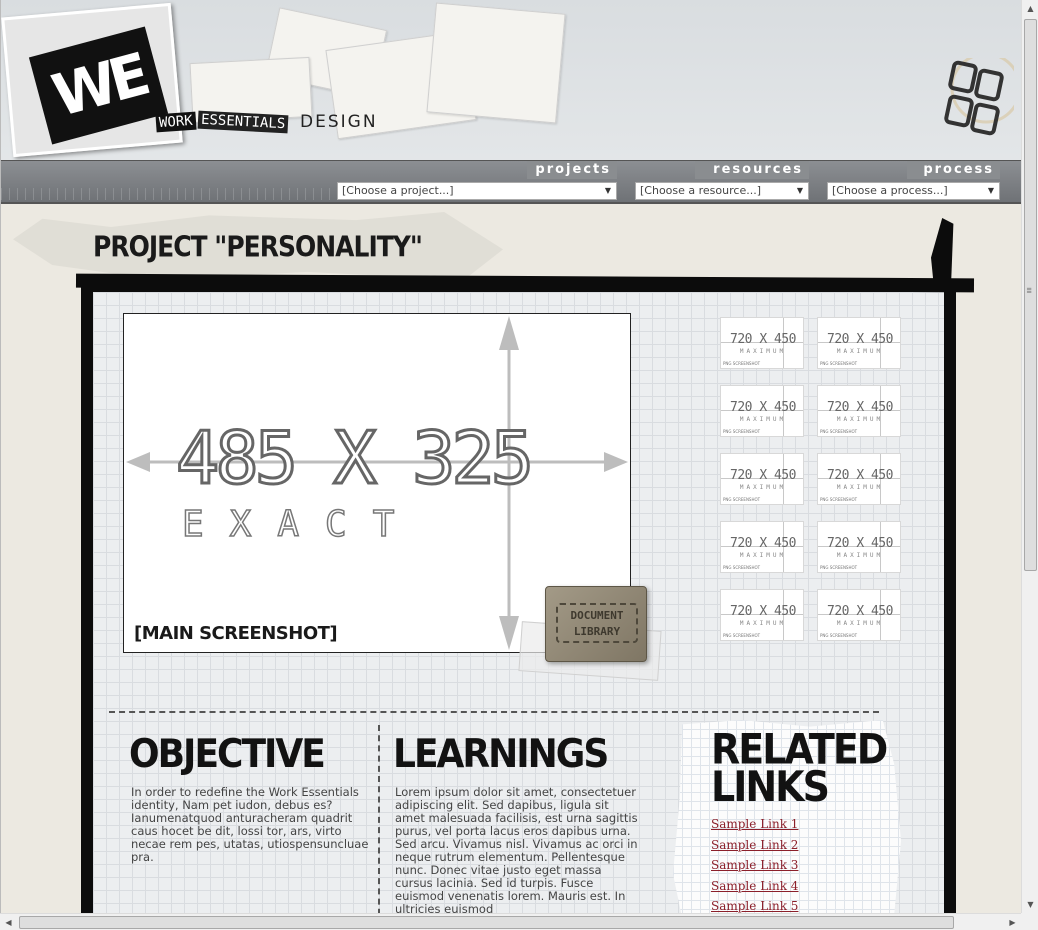 The height and width of the screenshot is (930, 1038). I want to click on projects-select: [Choose a project...] ▼, so click(477, 191).